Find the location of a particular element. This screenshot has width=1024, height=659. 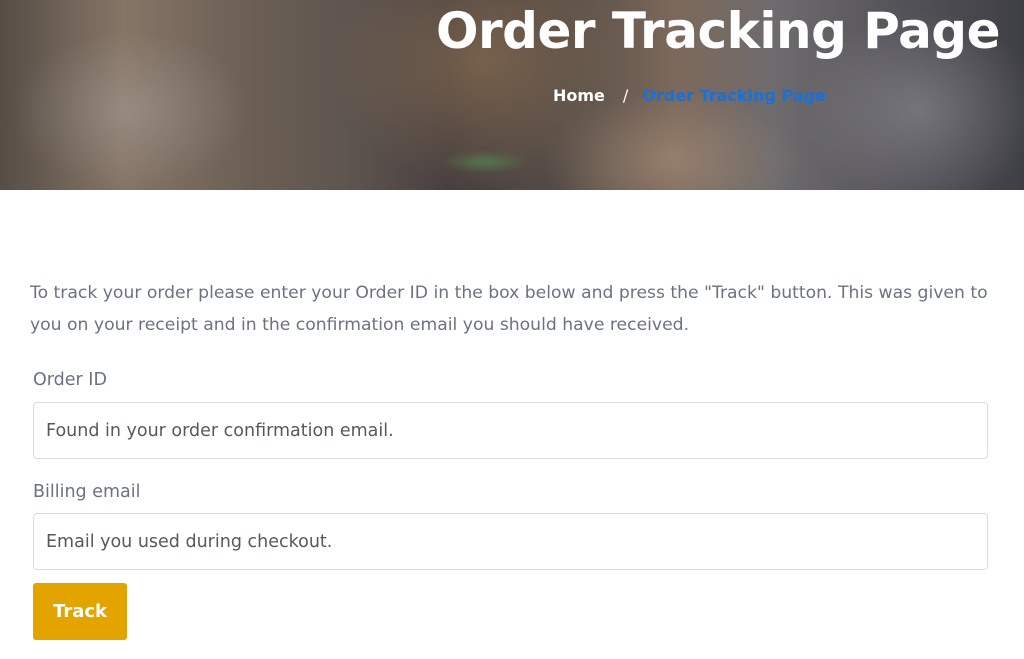

track-button: Track is located at coordinates (80, 611).